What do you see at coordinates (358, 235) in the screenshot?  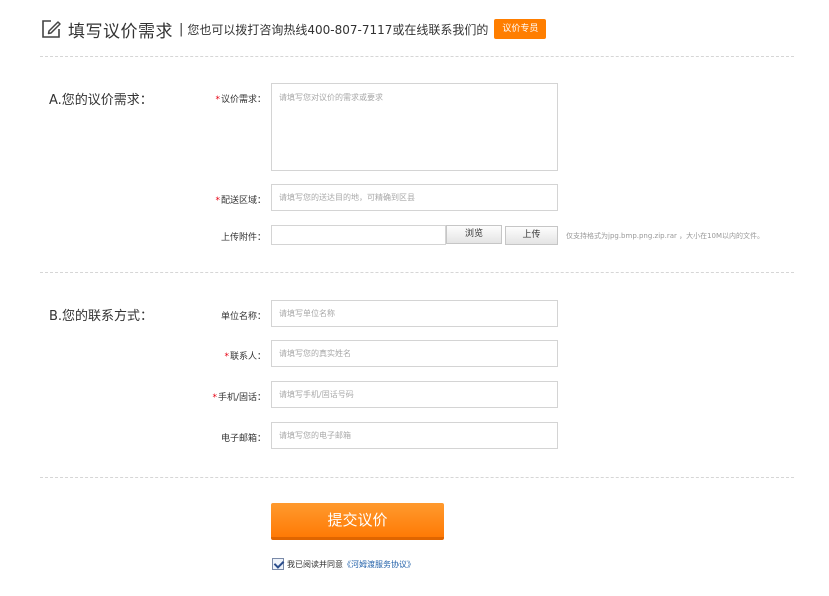 I see `file-path-input` at bounding box center [358, 235].